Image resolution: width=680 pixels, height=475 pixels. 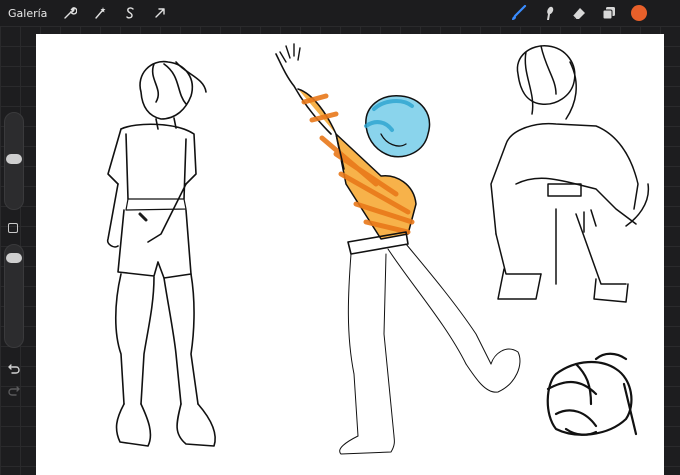 What do you see at coordinates (14, 389) in the screenshot?
I see `redo-button` at bounding box center [14, 389].